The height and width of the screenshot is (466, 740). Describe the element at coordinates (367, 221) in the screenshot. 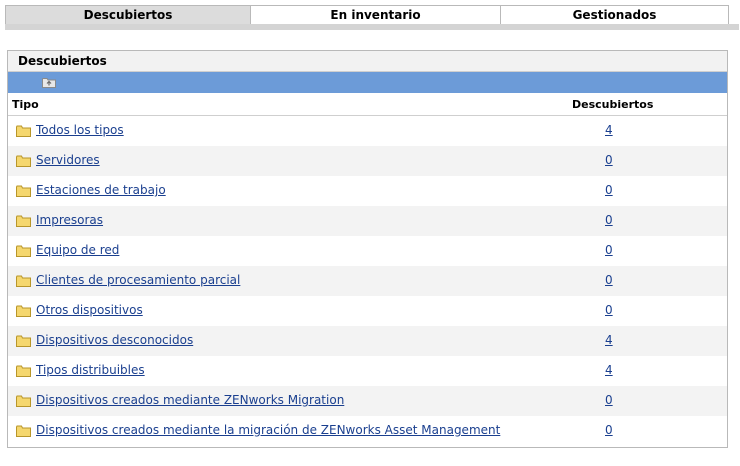

I see `table-row: Impresoras 0` at that location.